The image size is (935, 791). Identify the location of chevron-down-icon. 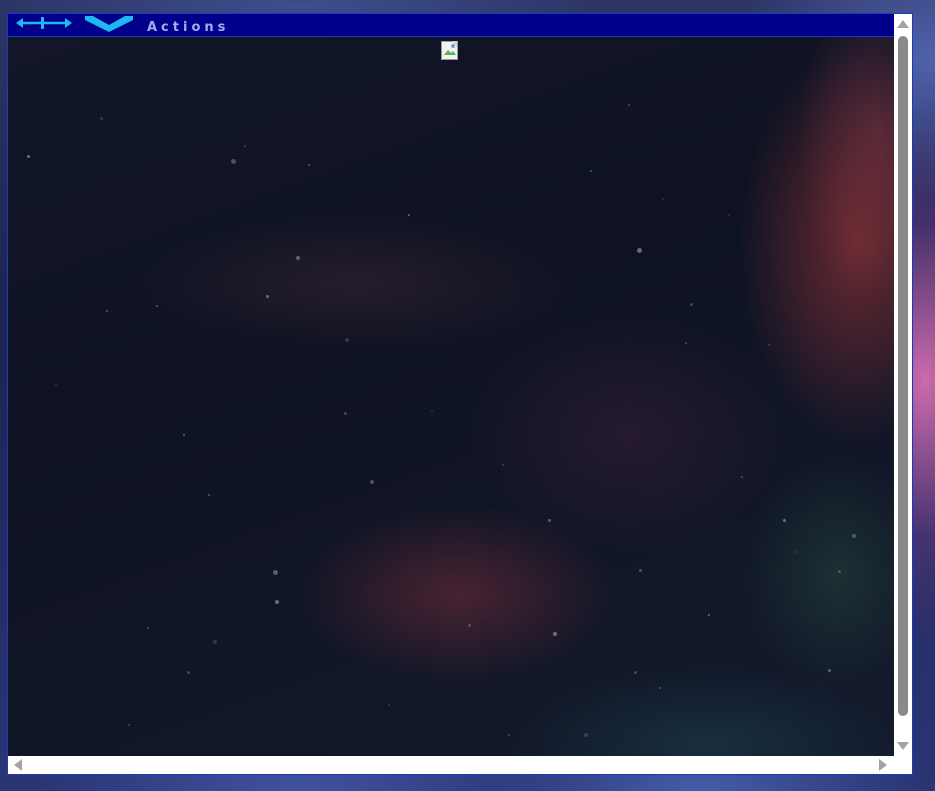
(109, 23).